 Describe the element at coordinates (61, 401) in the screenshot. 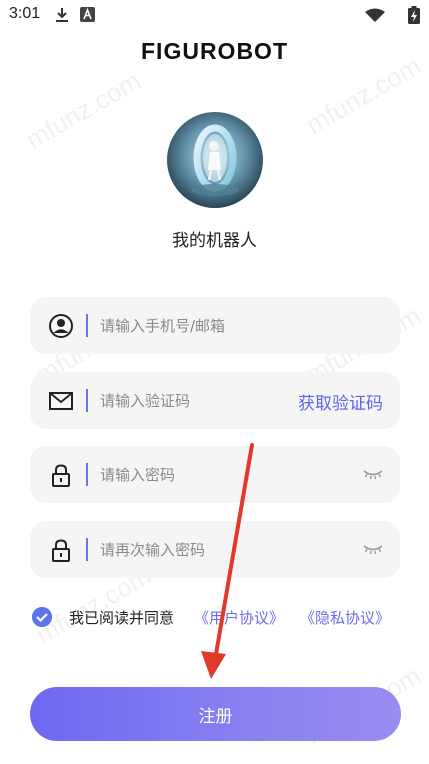

I see `mail-icon` at that location.